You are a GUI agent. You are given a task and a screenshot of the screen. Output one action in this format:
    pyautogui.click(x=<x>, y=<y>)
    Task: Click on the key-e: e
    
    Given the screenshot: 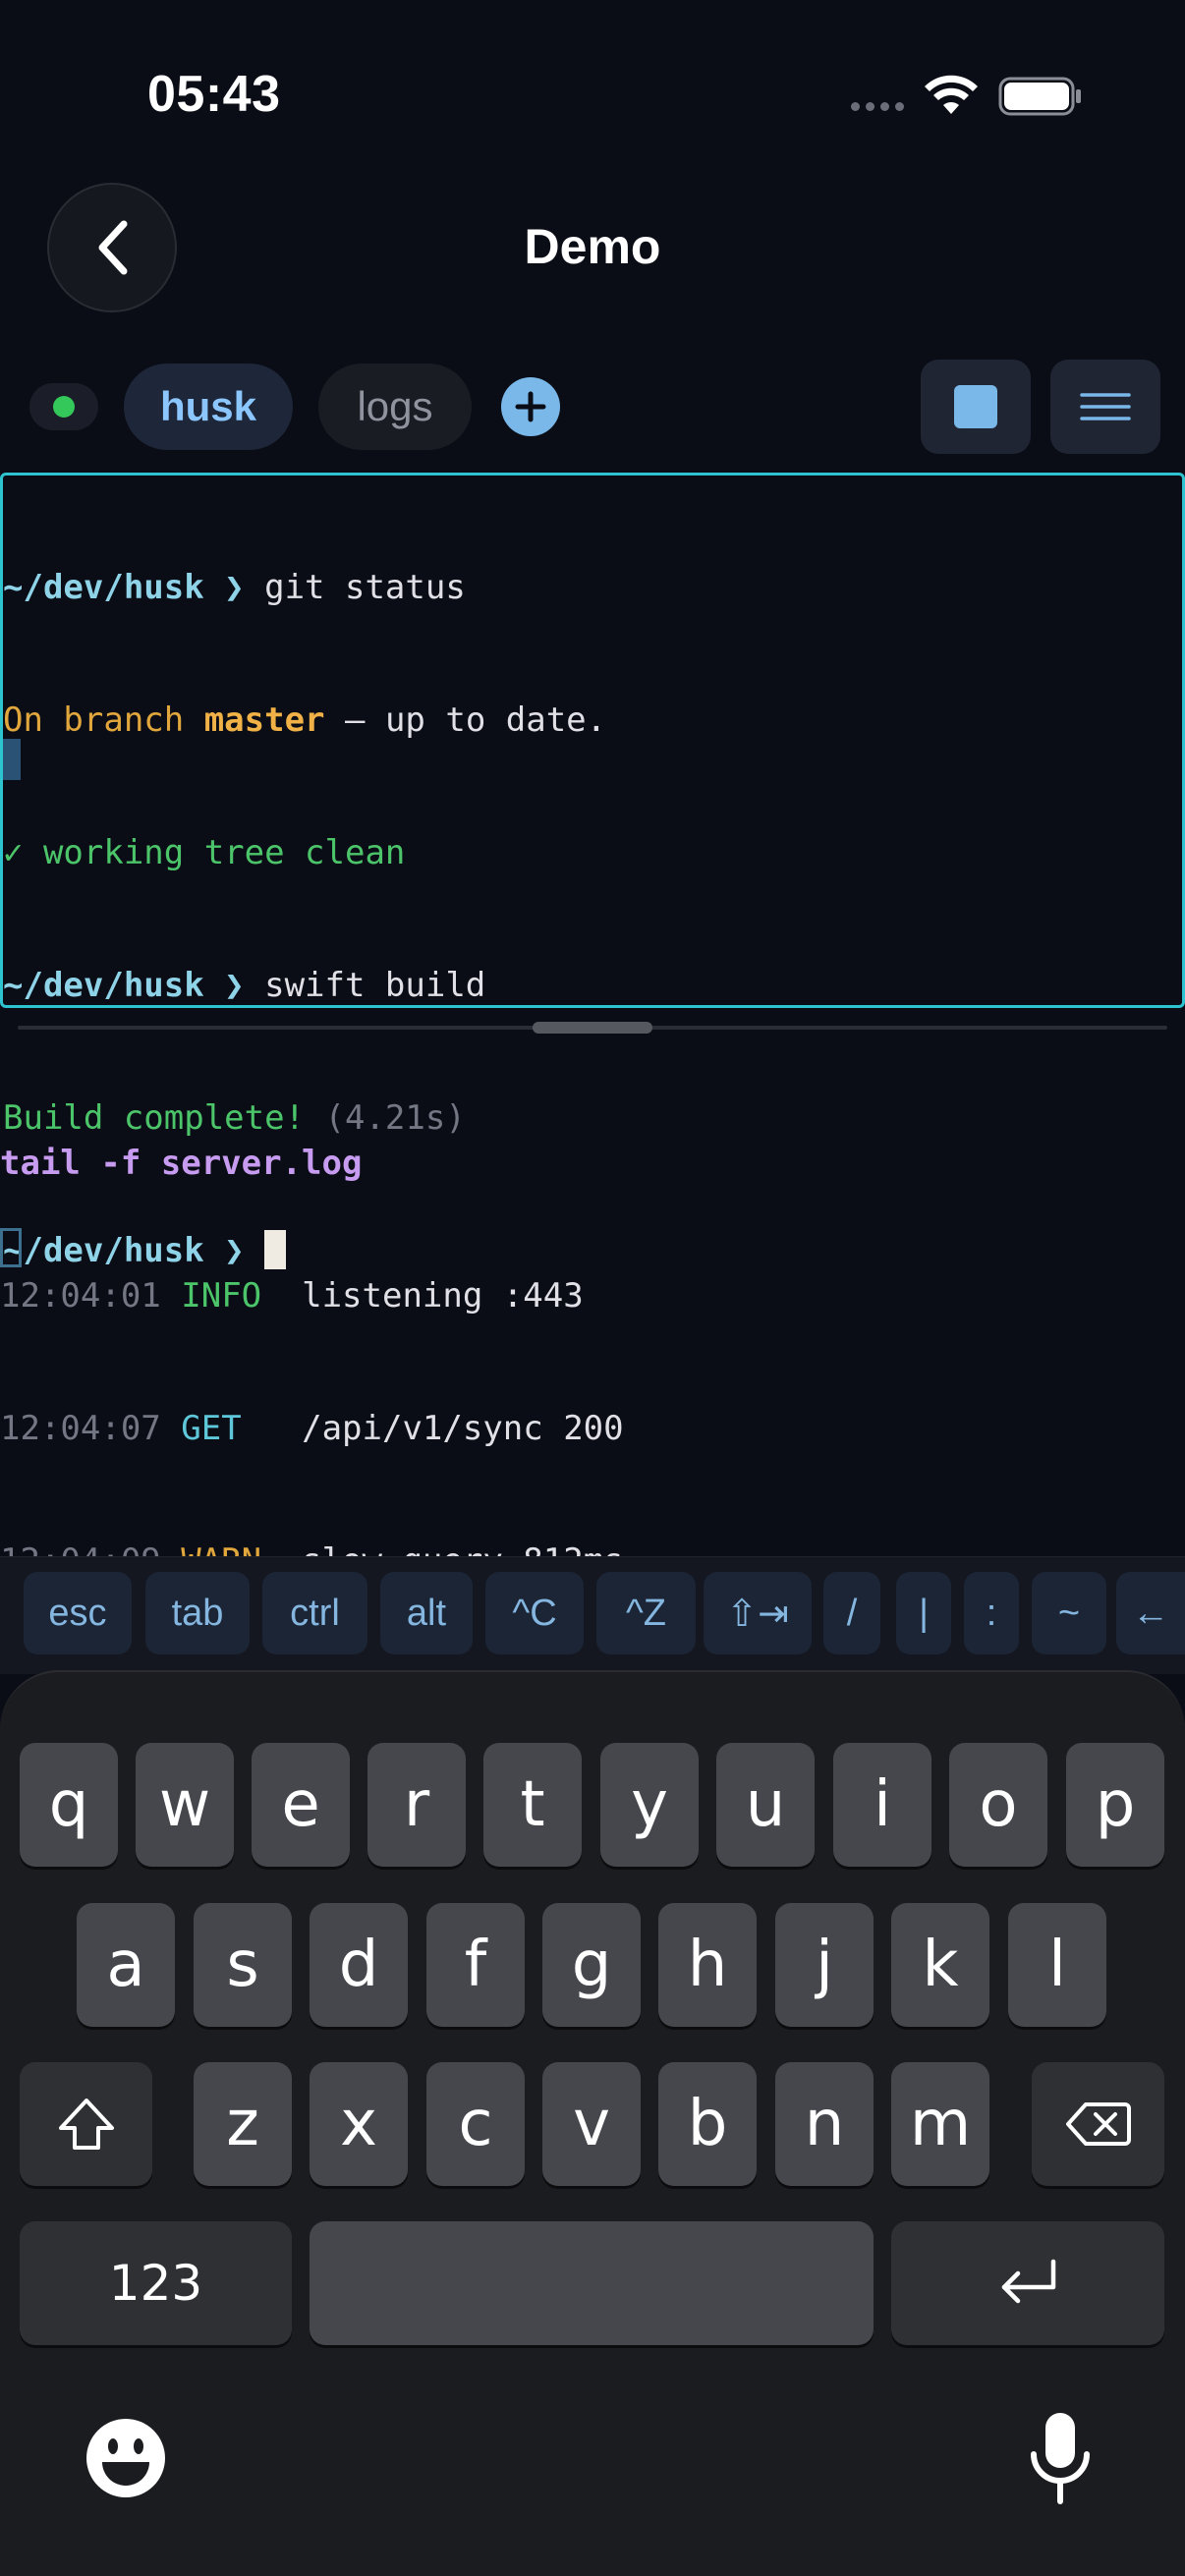 What is the action you would take?
    pyautogui.click(x=301, y=1805)
    